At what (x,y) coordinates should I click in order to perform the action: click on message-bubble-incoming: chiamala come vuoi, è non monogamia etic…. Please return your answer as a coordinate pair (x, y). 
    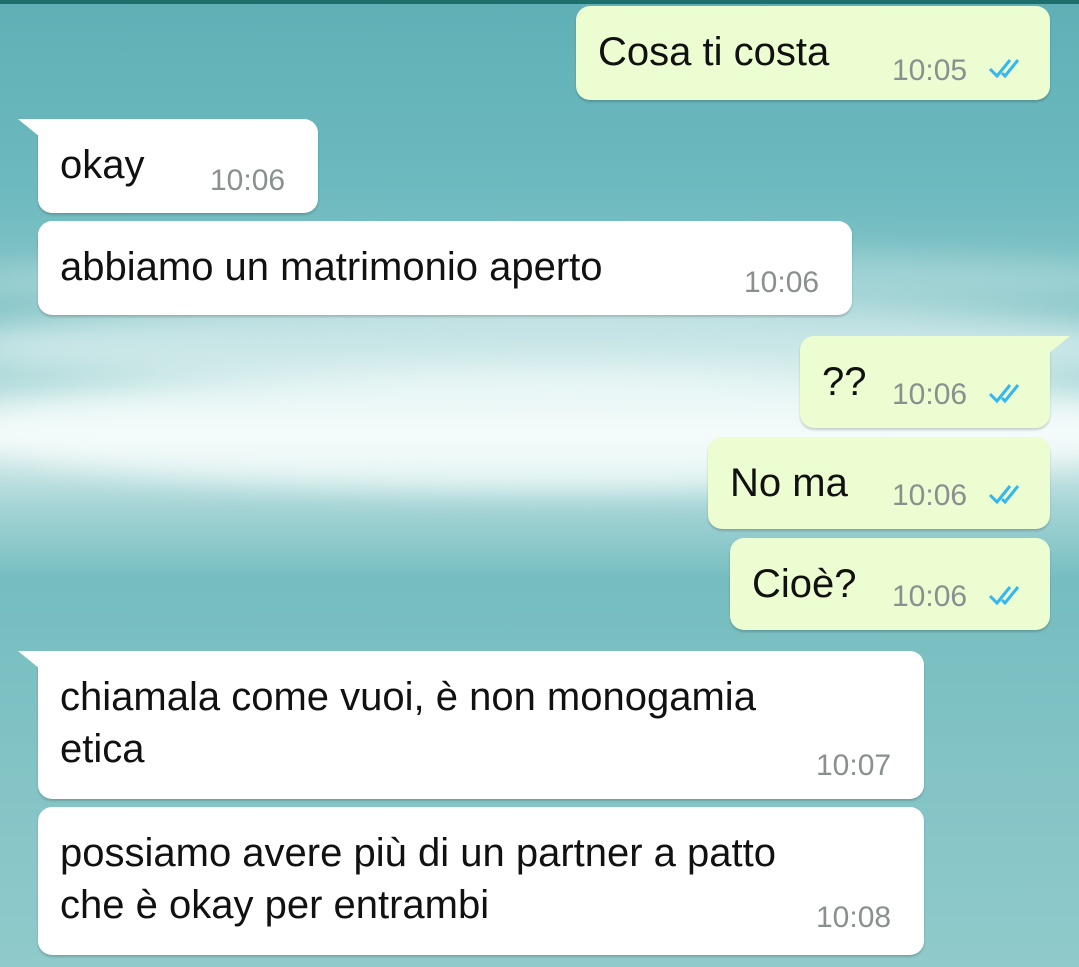
    Looking at the image, I should click on (471, 725).